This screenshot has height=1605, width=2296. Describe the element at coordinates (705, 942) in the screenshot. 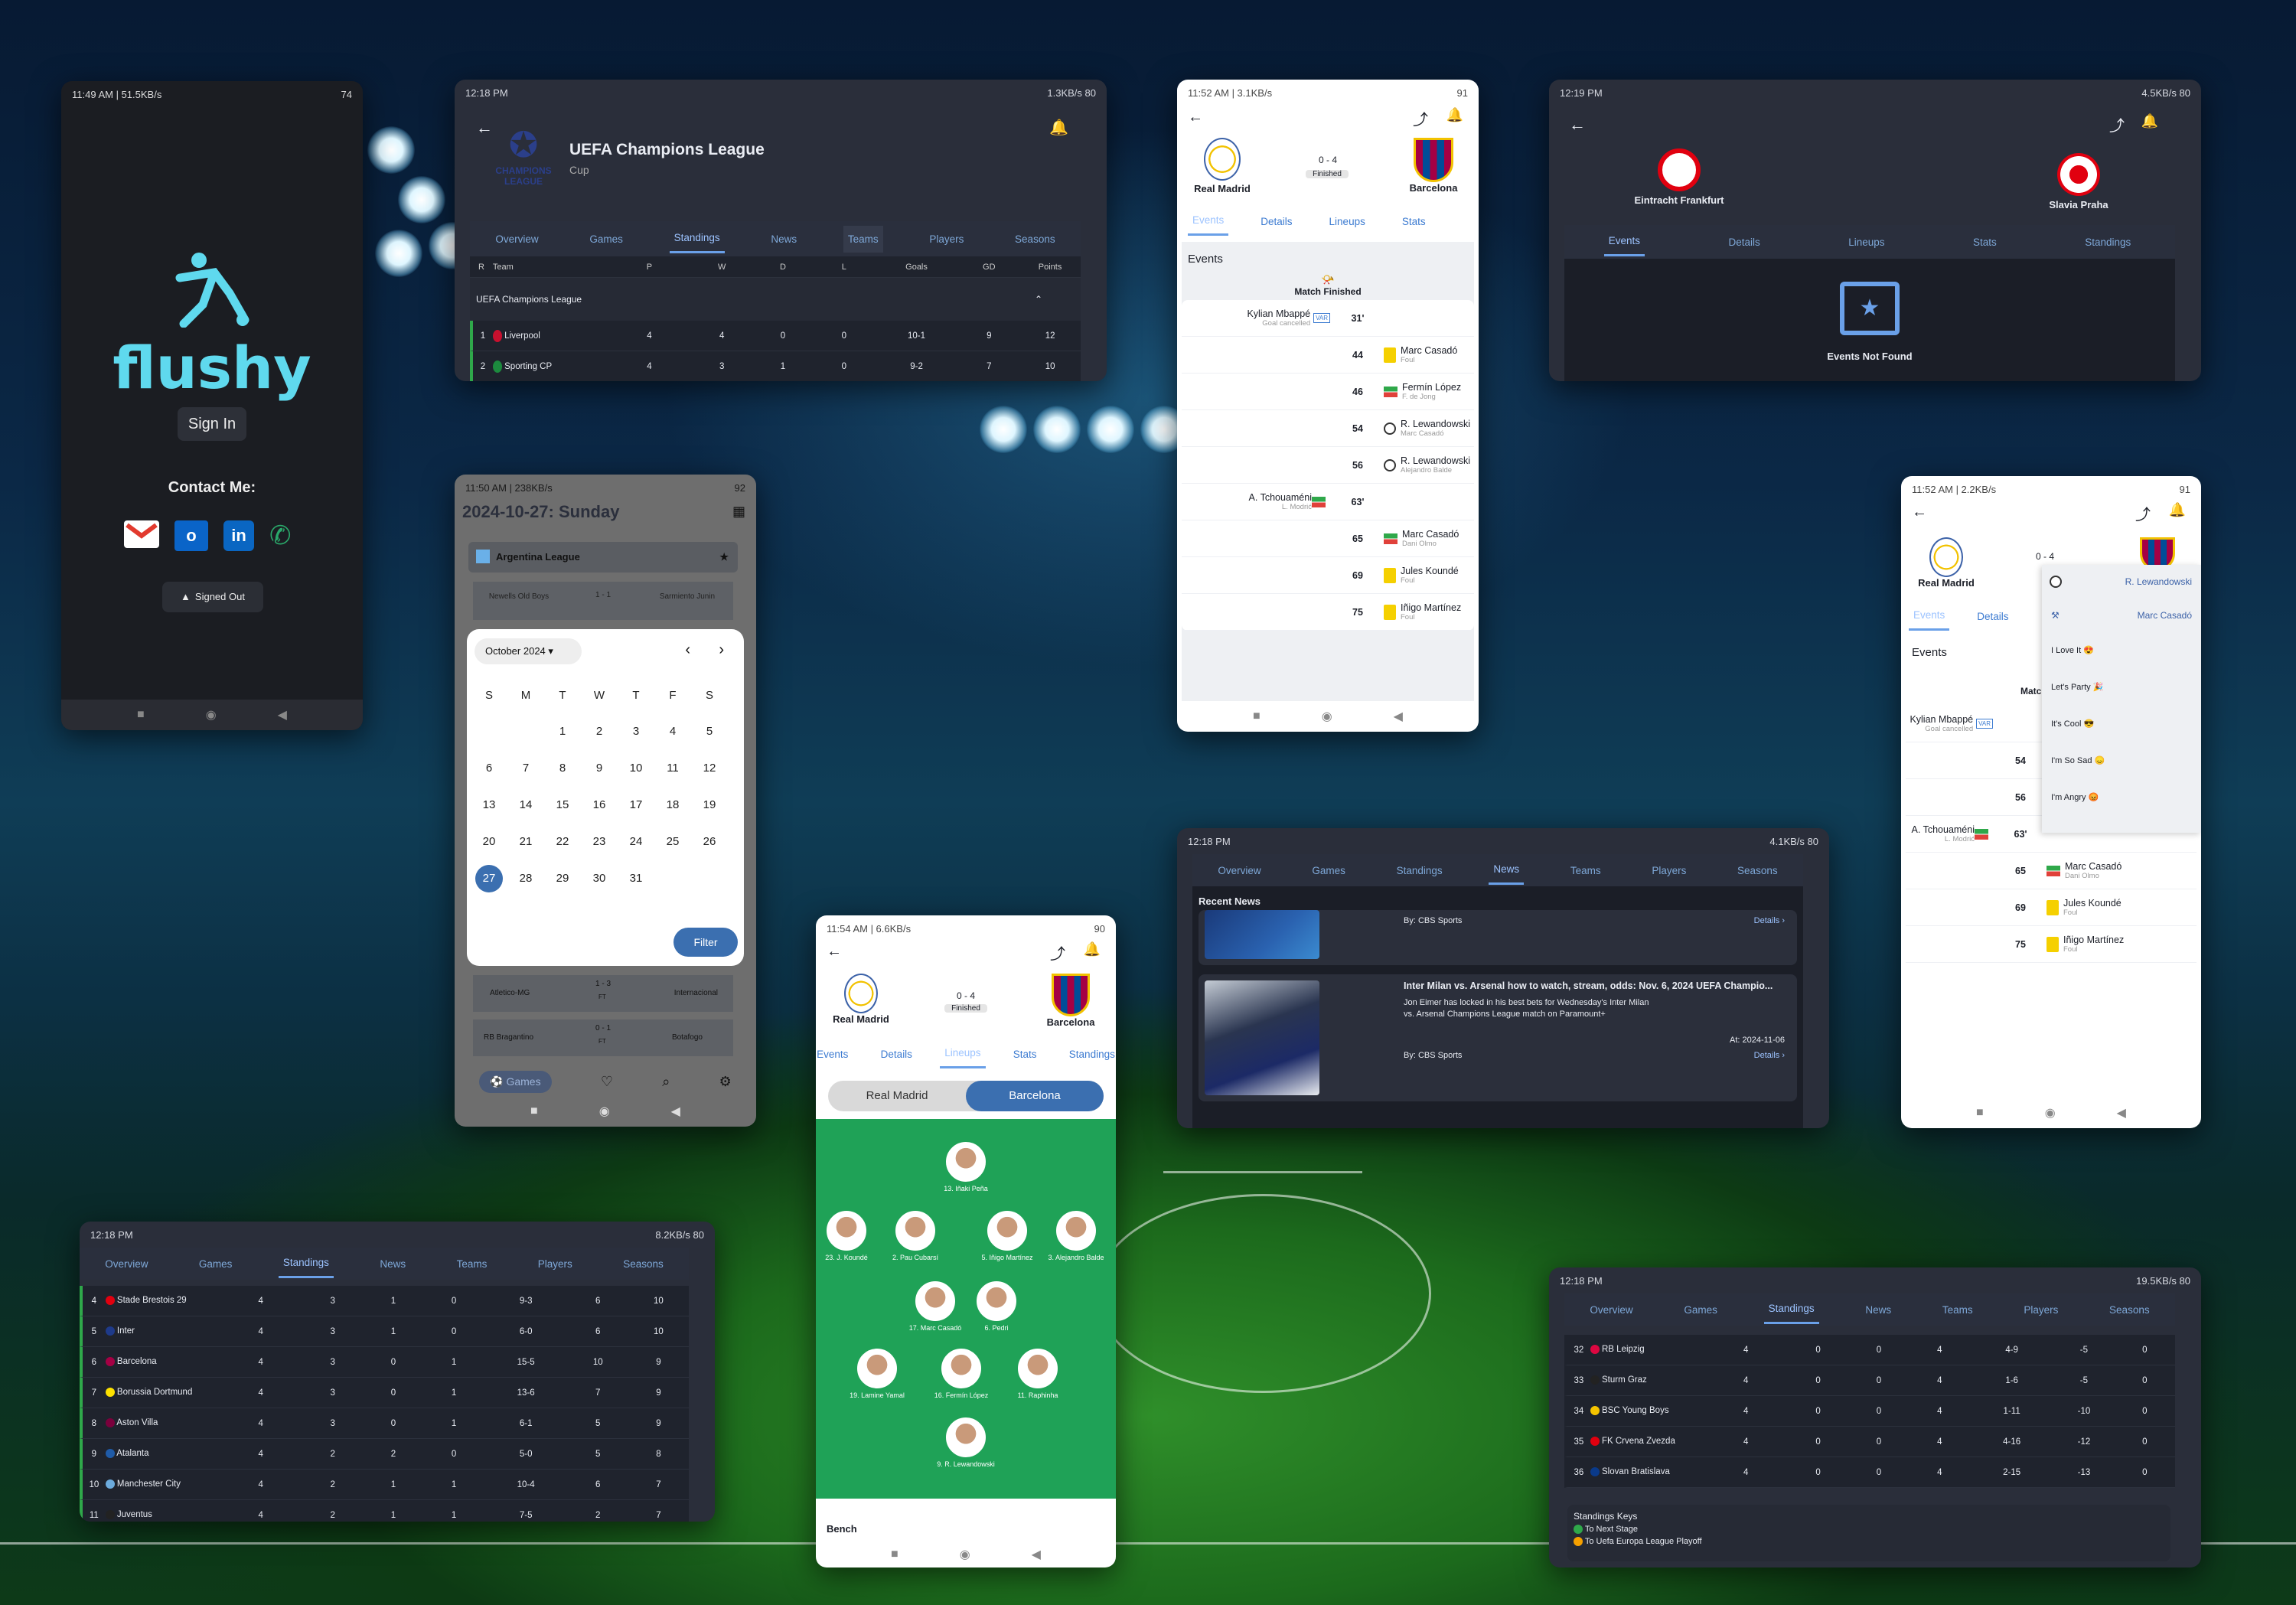

I see `filter-button: Filter` at that location.